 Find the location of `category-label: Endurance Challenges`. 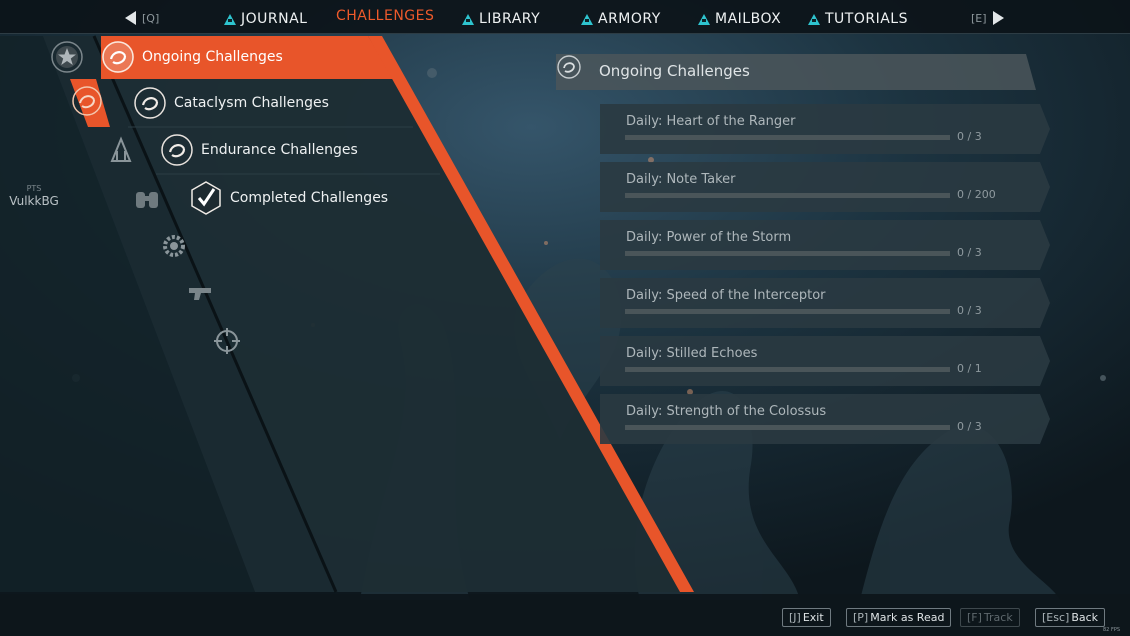

category-label: Endurance Challenges is located at coordinates (279, 150).